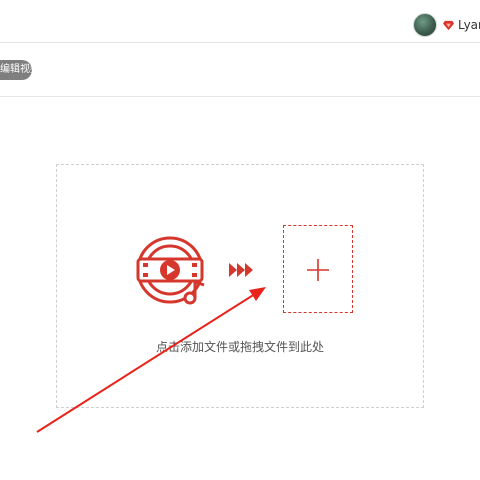  What do you see at coordinates (170, 270) in the screenshot?
I see `video-music-icon` at bounding box center [170, 270].